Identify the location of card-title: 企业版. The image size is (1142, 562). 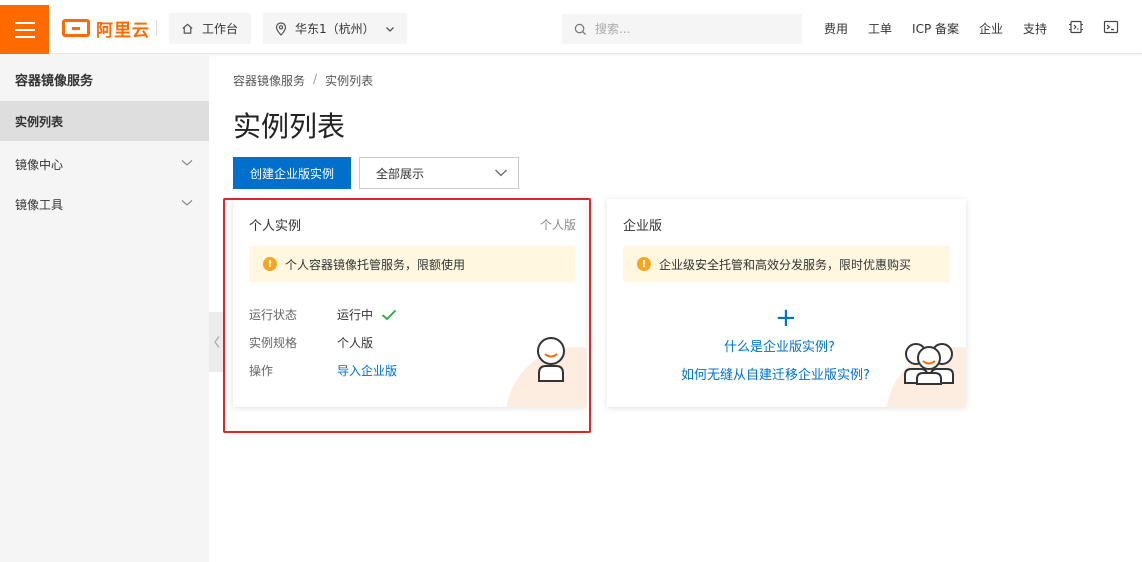
(643, 226).